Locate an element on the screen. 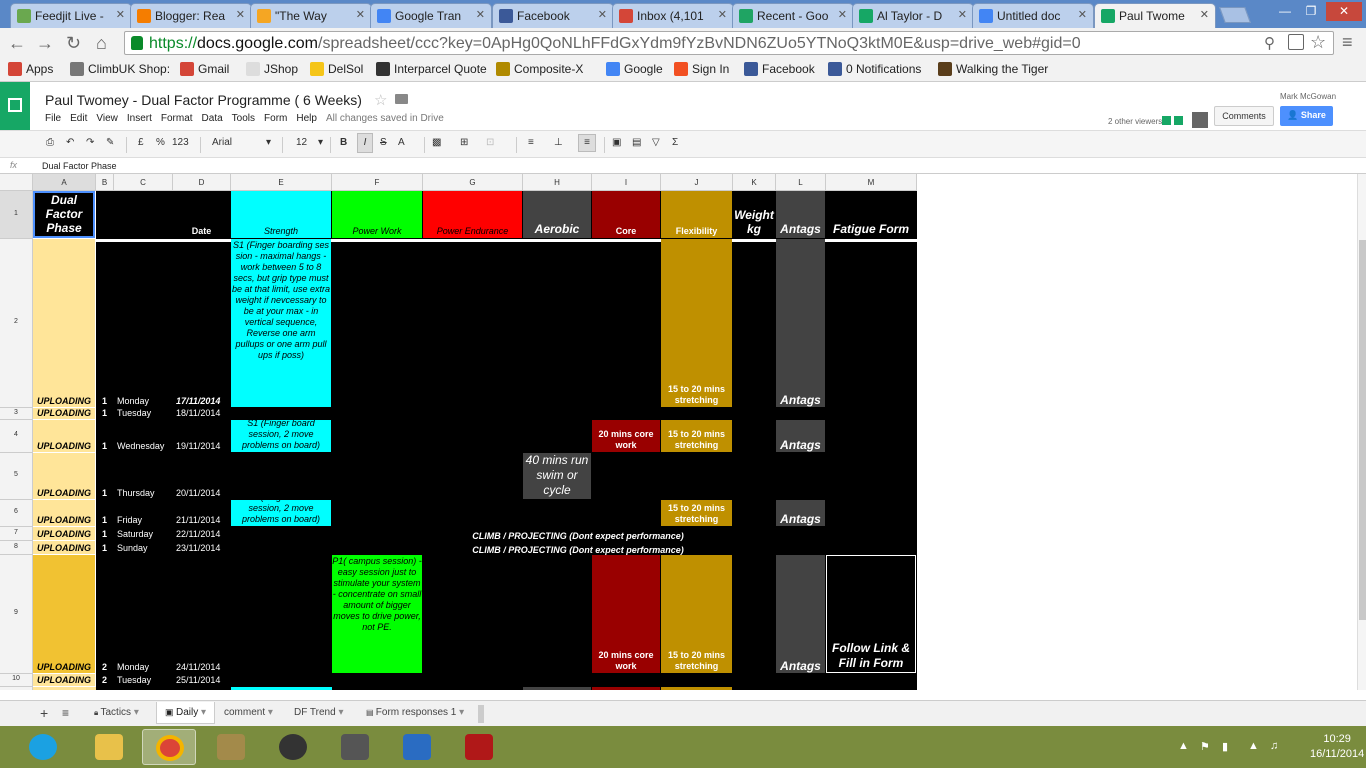  app-icon is located at coordinates (231, 747).